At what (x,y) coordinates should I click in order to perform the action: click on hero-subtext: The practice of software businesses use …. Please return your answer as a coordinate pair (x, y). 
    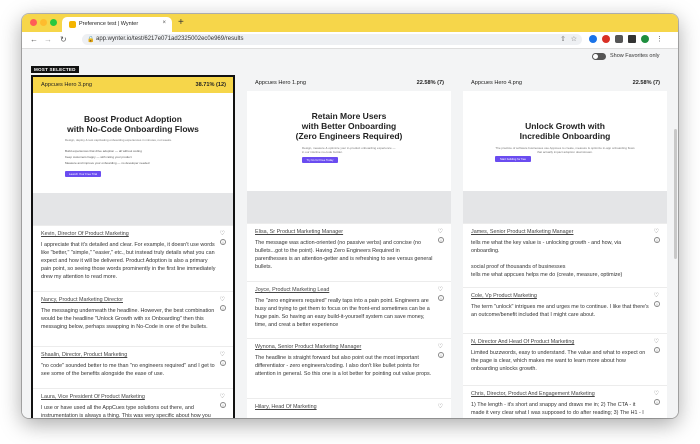
    Looking at the image, I should click on (565, 150).